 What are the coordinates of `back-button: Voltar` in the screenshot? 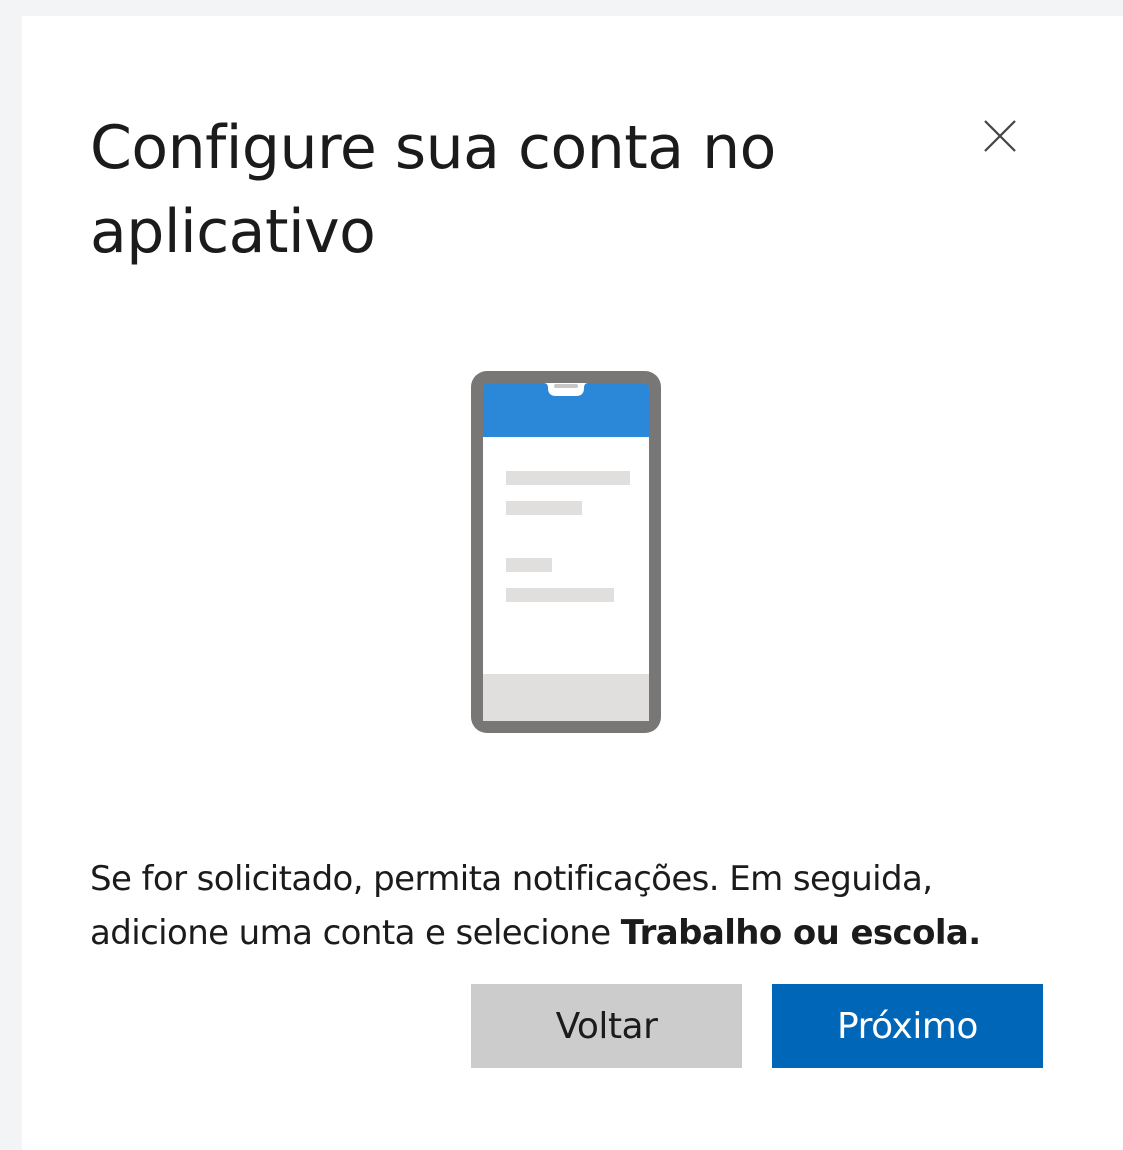 It's located at (606, 1026).